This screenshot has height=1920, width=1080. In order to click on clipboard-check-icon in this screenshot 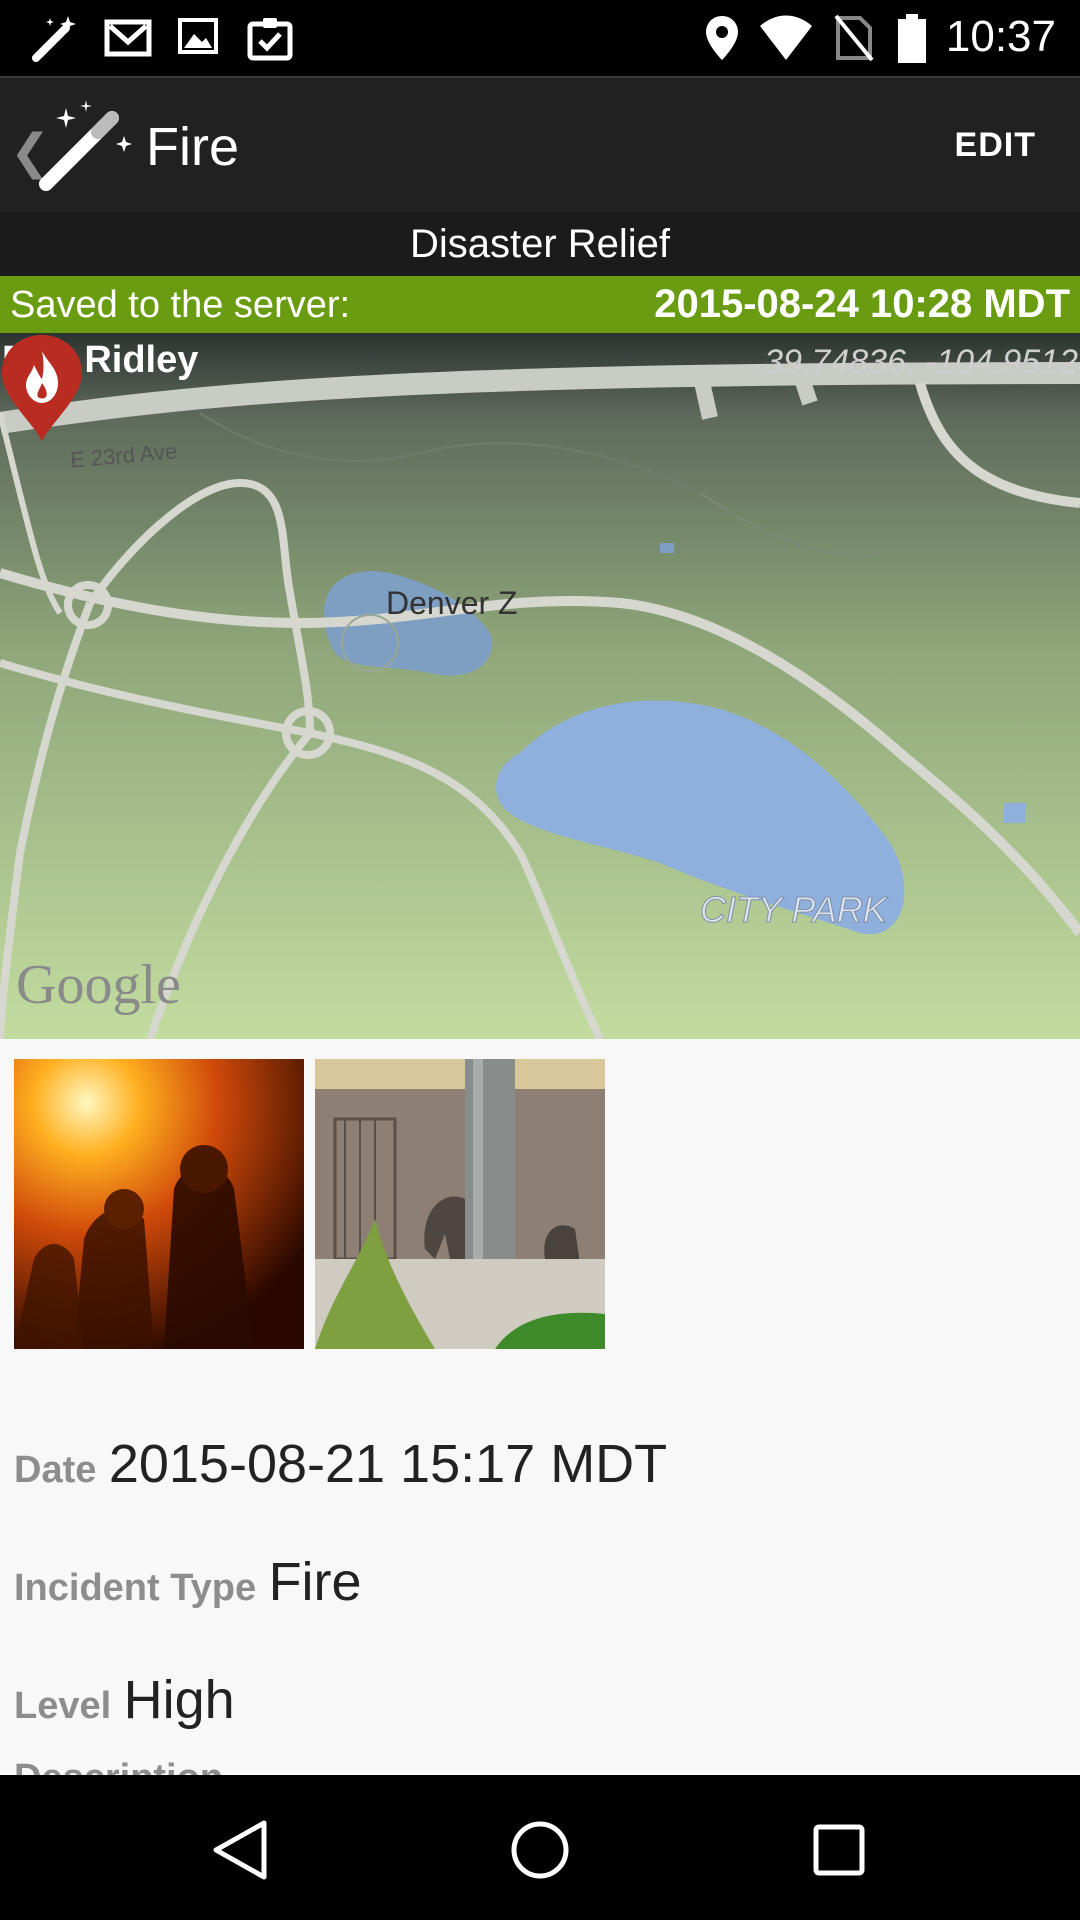, I will do `click(270, 39)`.